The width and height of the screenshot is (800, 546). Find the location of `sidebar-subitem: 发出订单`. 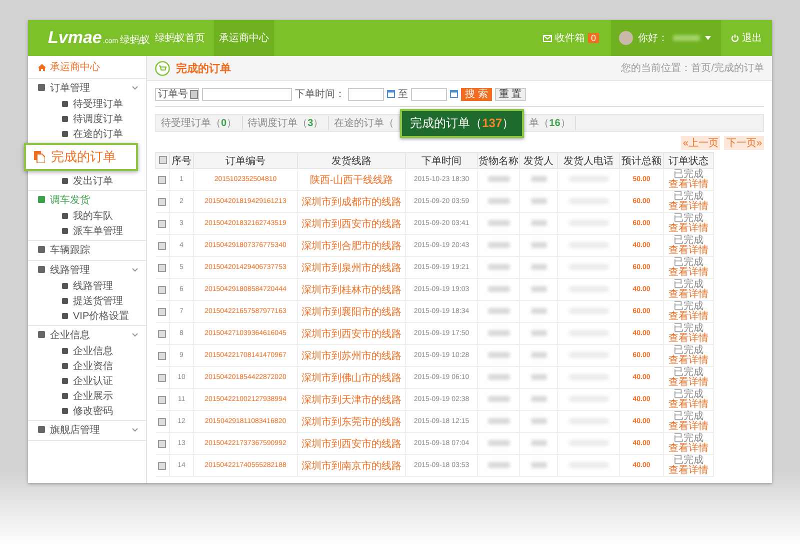

sidebar-subitem: 发出订单 is located at coordinates (87, 180).